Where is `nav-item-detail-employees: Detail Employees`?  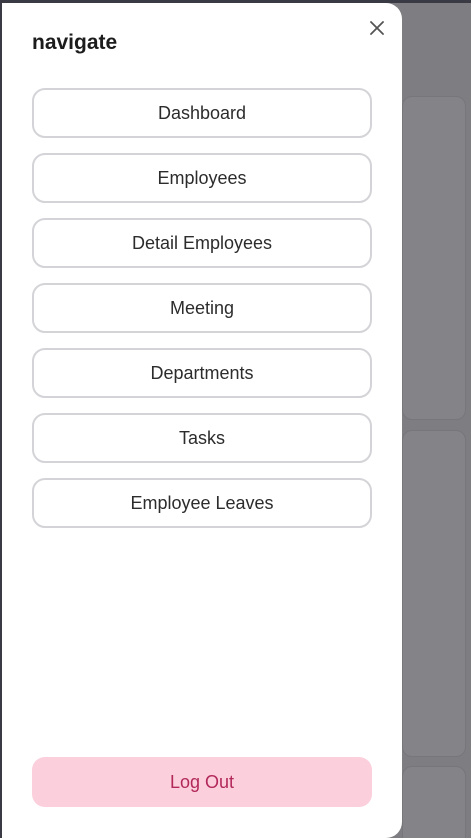
nav-item-detail-employees: Detail Employees is located at coordinates (202, 243).